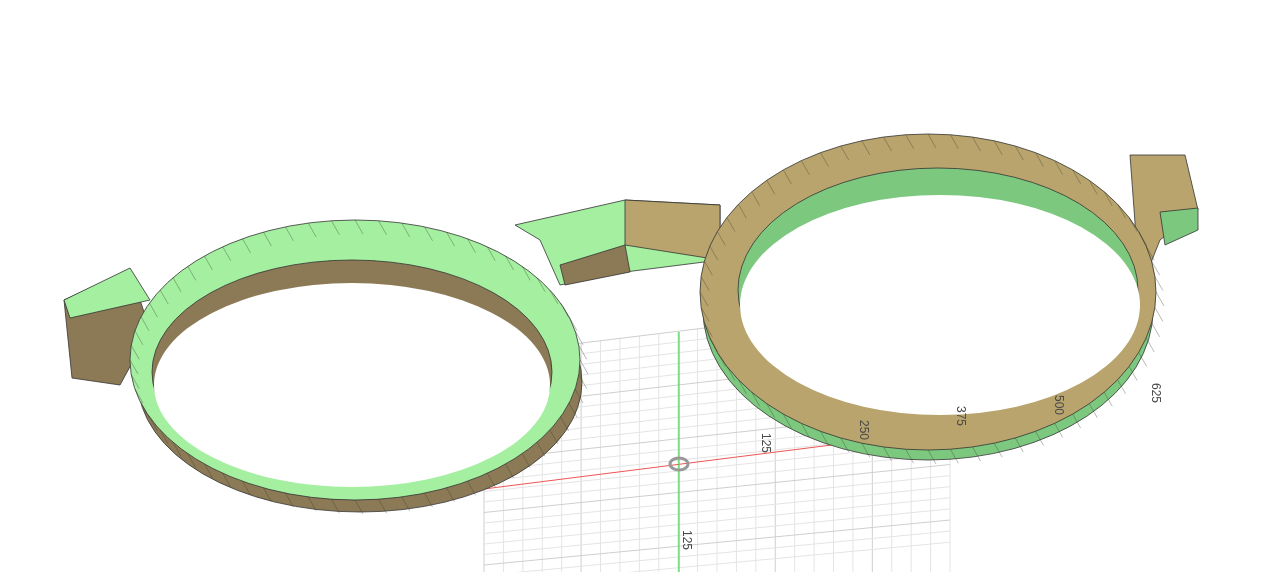 The width and height of the screenshot is (1286, 572). I want to click on axis-tick-label: 500, so click(1058, 405).